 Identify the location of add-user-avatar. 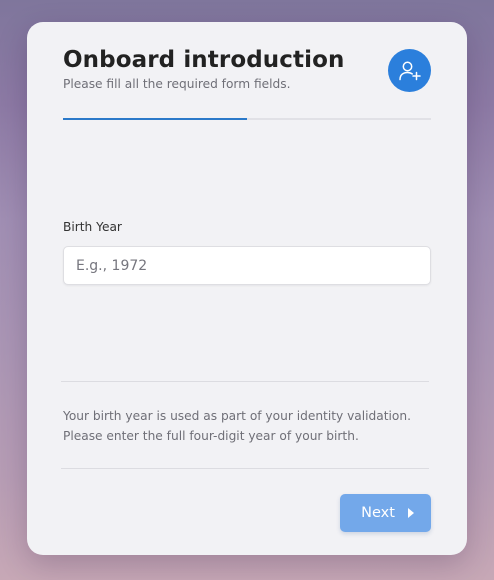
(409, 70).